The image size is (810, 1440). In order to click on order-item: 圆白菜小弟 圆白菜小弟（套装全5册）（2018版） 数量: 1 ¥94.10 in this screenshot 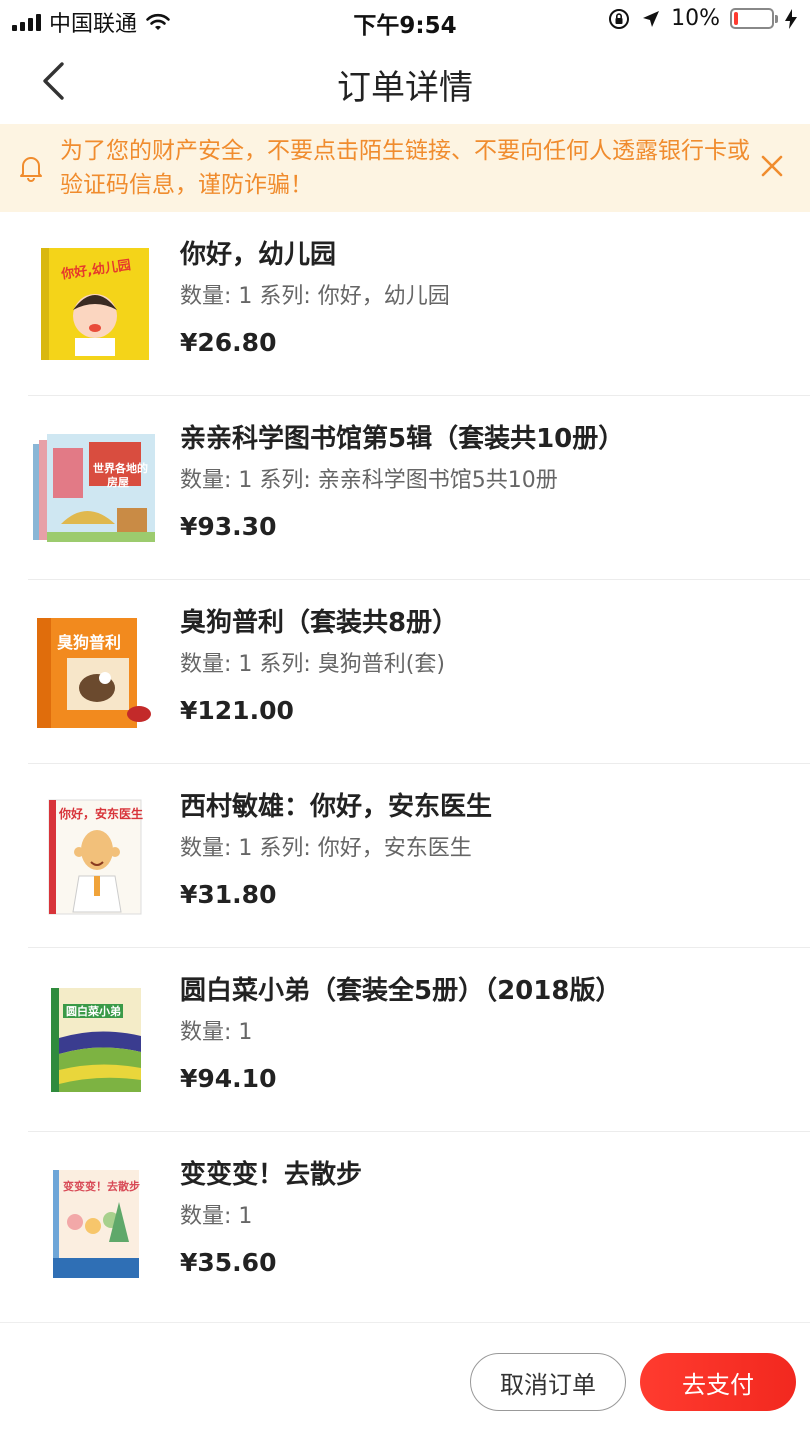, I will do `click(419, 1040)`.